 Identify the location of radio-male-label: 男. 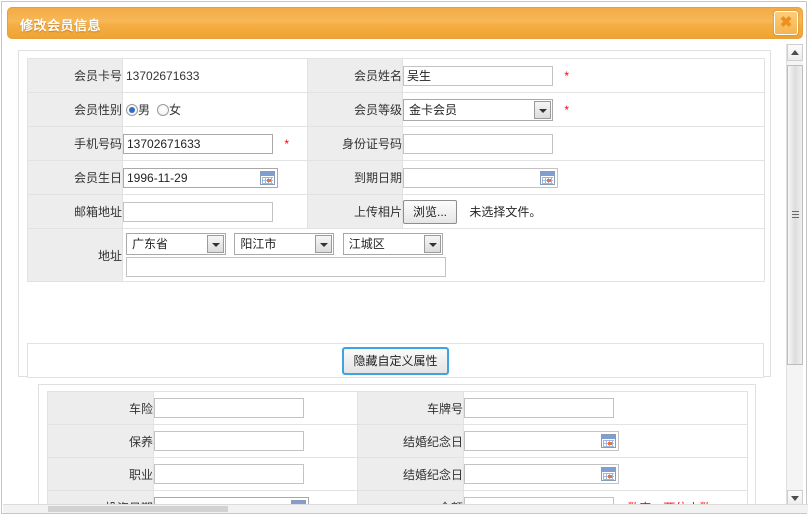
(144, 110).